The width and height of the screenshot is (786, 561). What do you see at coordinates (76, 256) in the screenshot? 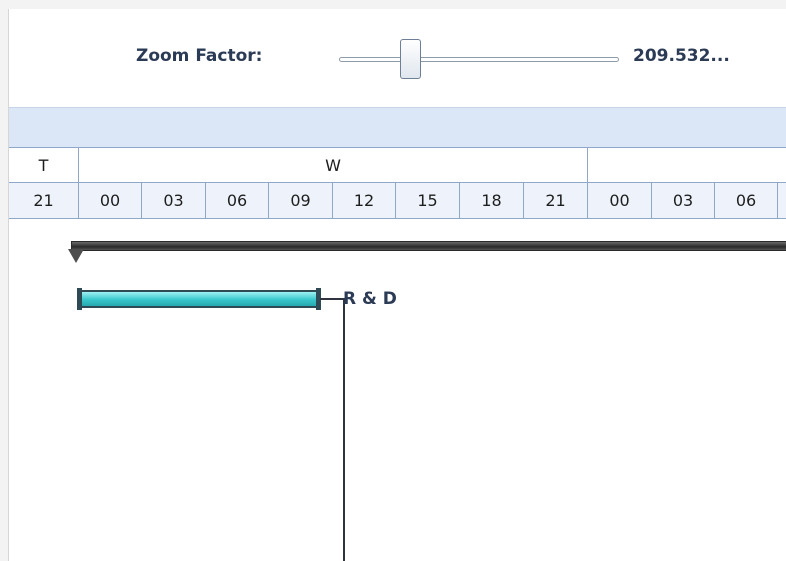
I see `summary-start-marker` at bounding box center [76, 256].